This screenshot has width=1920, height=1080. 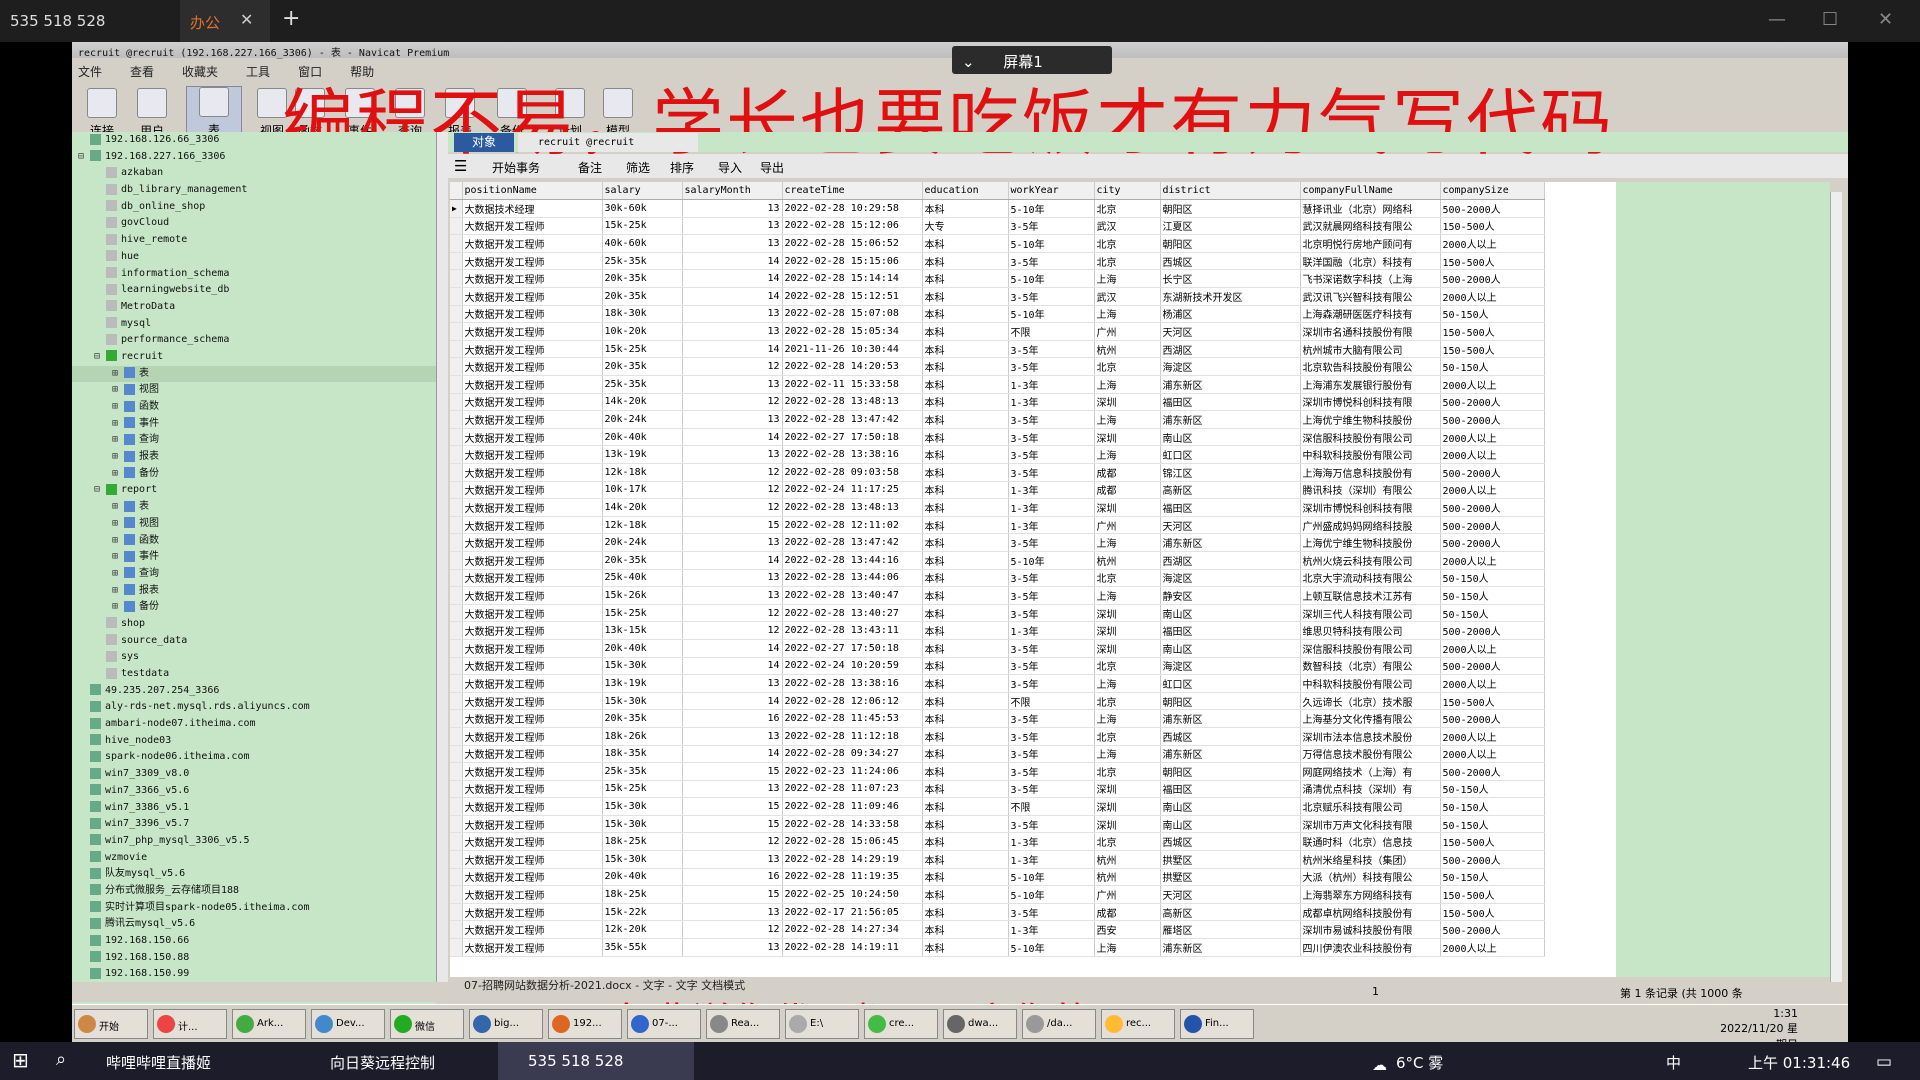 I want to click on table-cell: 20k-40k, so click(x=642, y=877).